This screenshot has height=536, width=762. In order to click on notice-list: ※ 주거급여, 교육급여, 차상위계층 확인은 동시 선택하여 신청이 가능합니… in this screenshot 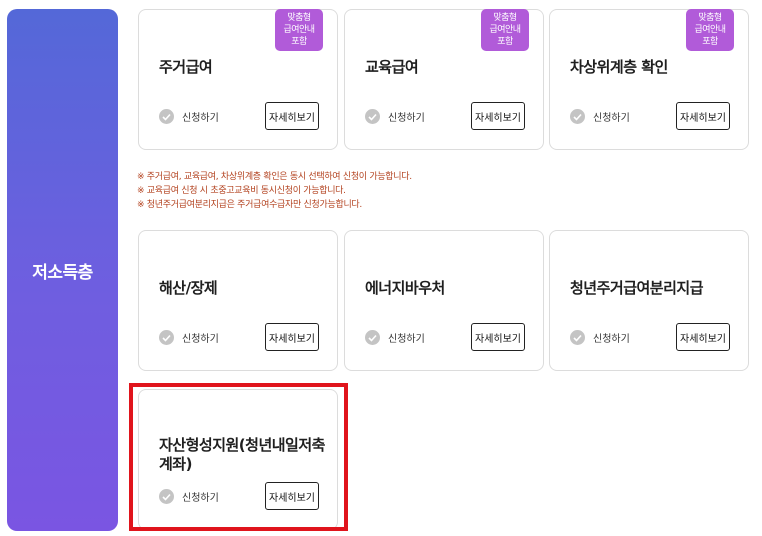, I will do `click(274, 191)`.